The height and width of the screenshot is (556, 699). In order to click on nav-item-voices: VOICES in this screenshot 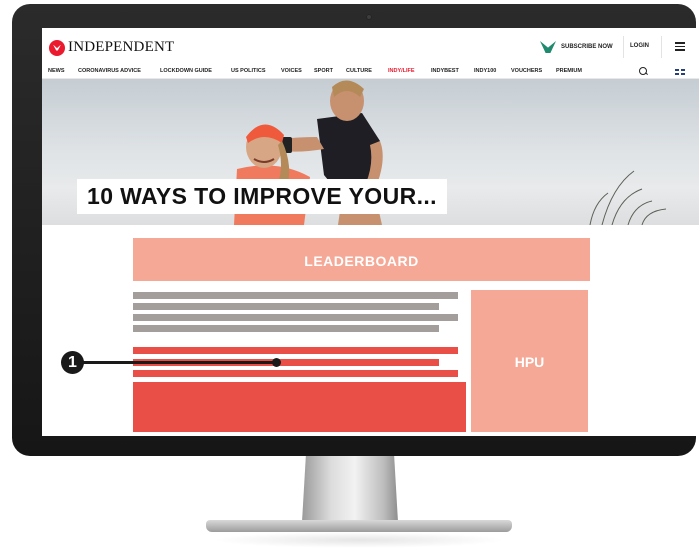, I will do `click(291, 71)`.